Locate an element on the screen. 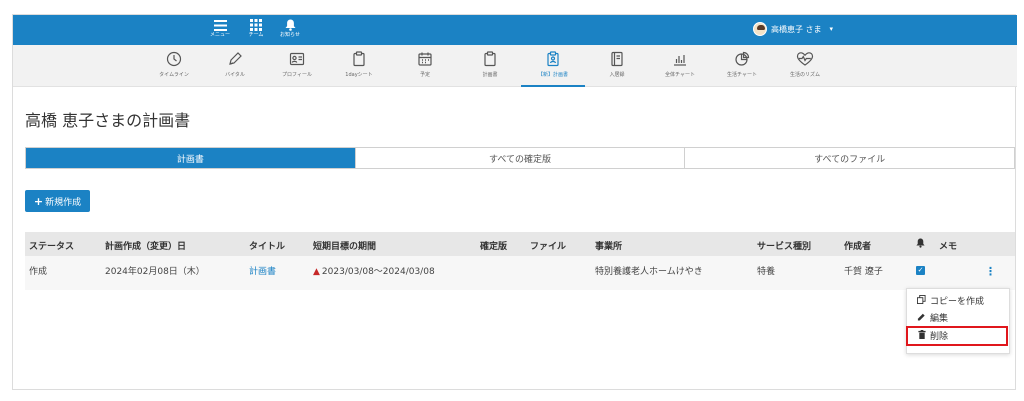 Image resolution: width=1024 pixels, height=401 pixels. user-menu: 高橋恵子 さま ▾ is located at coordinates (793, 29).